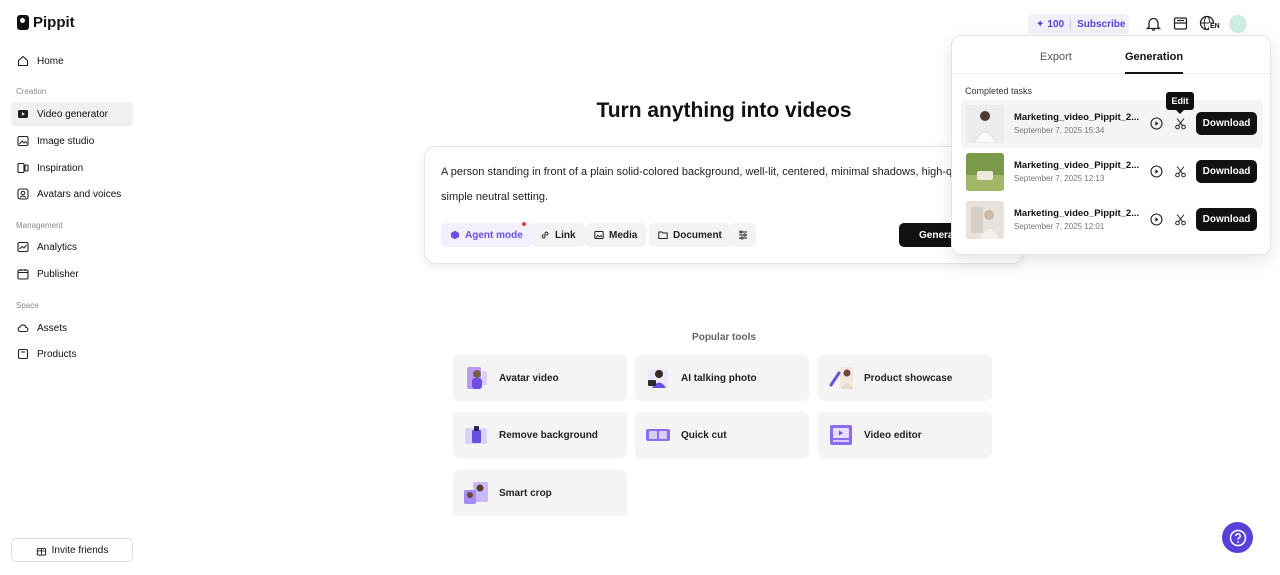  Describe the element at coordinates (697, 235) in the screenshot. I see `document-label: Document` at that location.